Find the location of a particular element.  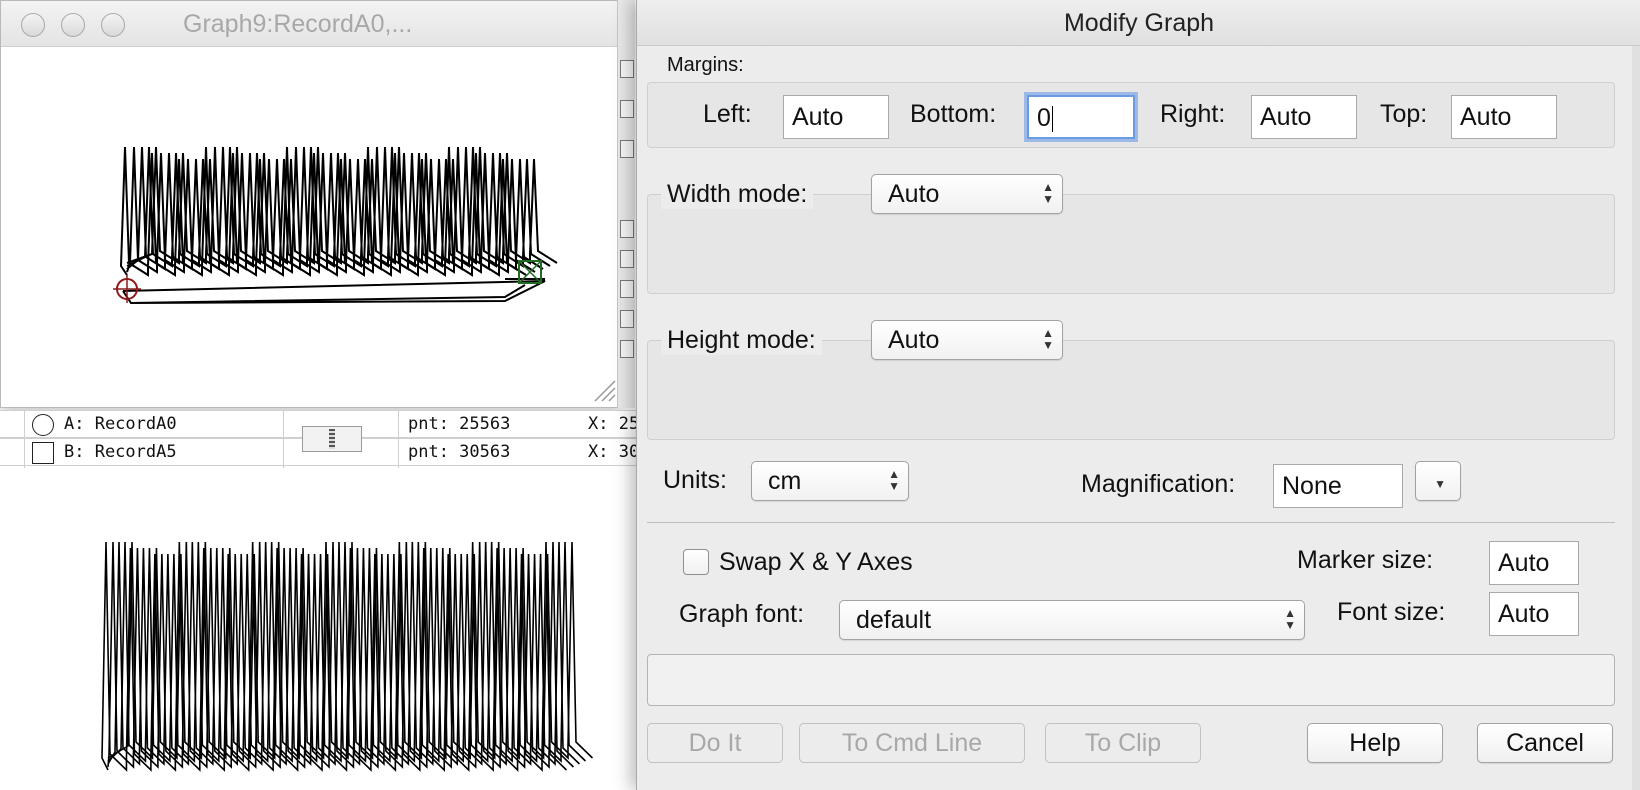

cursor-a-marker is located at coordinates (127, 289).